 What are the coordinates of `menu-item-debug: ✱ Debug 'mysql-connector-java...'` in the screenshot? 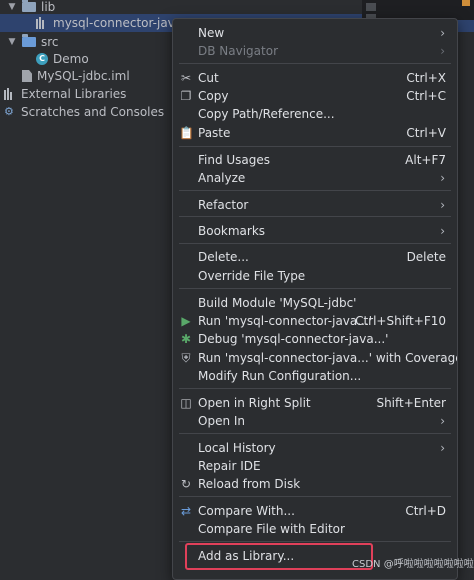 It's located at (315, 339).